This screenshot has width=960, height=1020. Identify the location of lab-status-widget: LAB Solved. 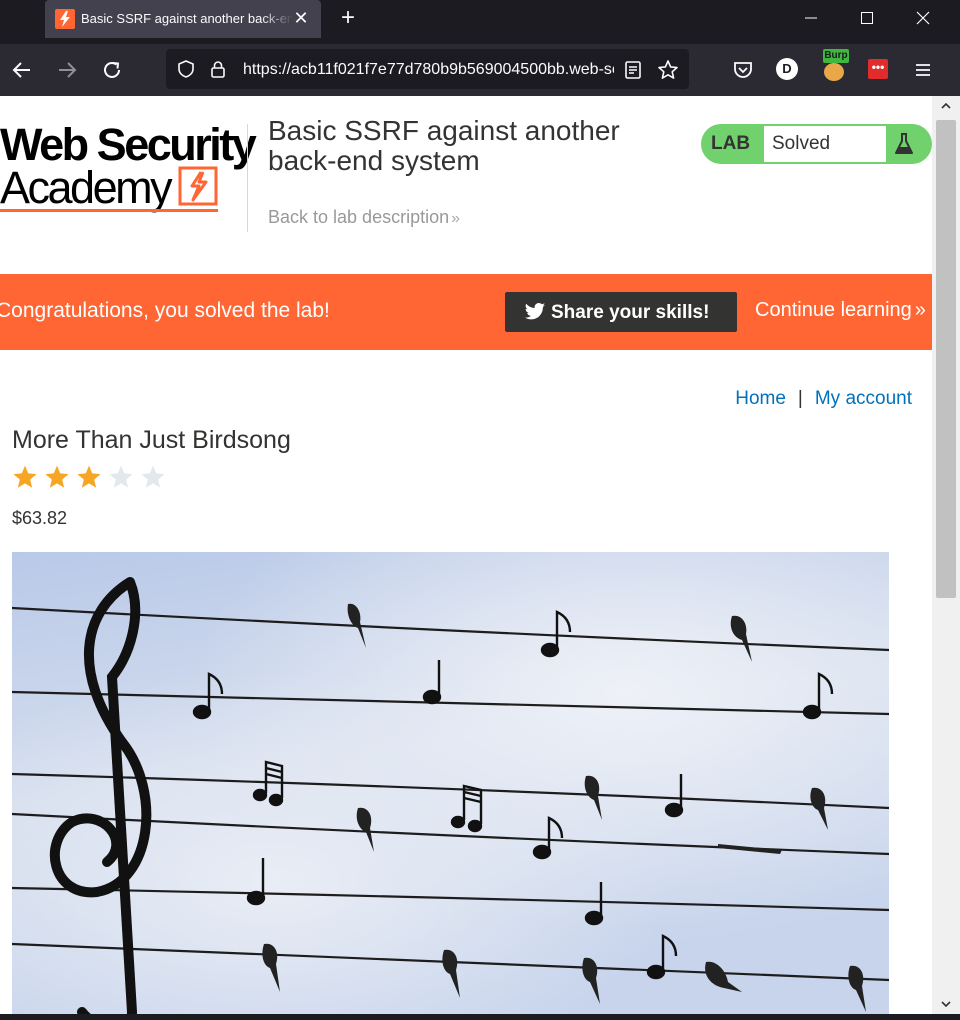
(816, 144).